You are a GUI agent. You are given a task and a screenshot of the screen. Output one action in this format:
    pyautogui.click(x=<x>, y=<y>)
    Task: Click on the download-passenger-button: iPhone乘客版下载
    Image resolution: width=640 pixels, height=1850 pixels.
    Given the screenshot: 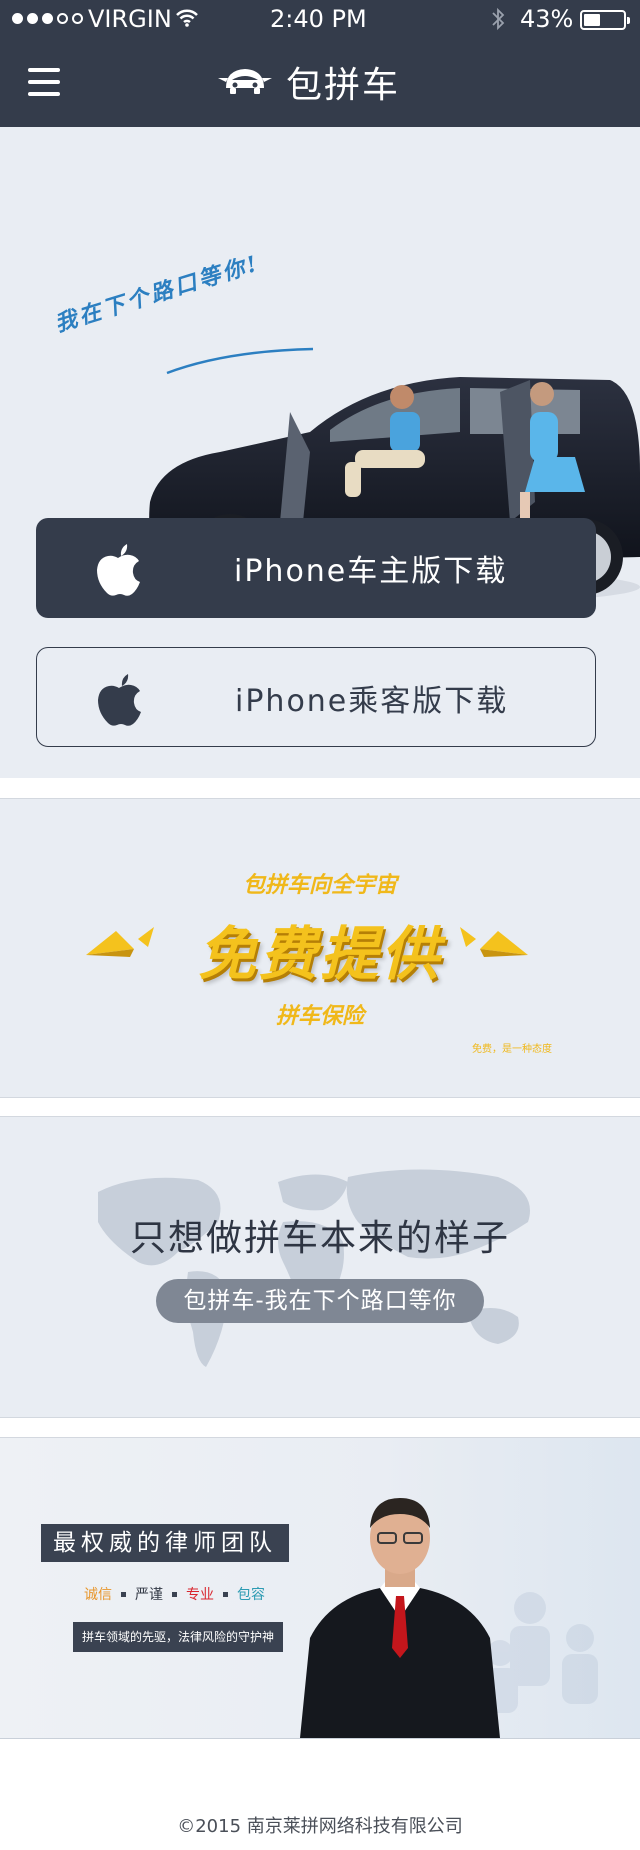 What is the action you would take?
    pyautogui.click(x=316, y=697)
    